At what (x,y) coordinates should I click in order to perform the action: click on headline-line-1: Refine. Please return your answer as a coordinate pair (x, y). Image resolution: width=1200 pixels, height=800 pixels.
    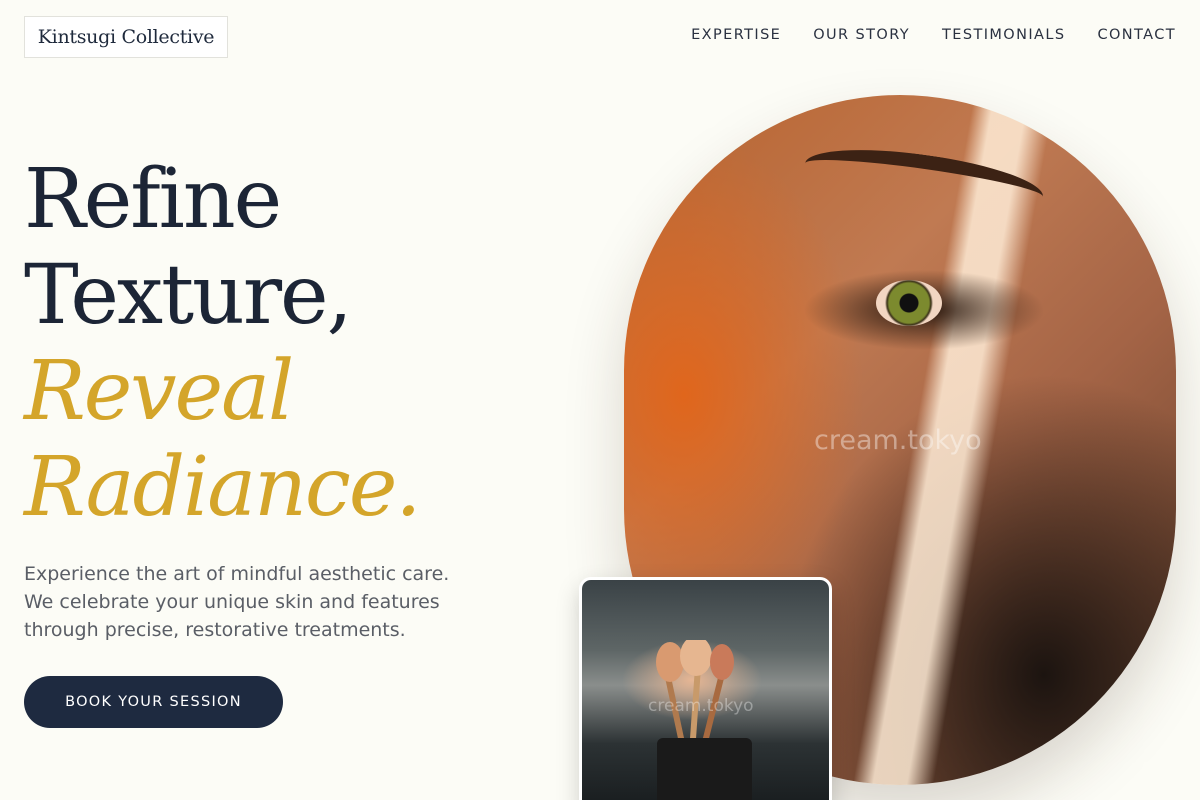
    Looking at the image, I should click on (153, 199).